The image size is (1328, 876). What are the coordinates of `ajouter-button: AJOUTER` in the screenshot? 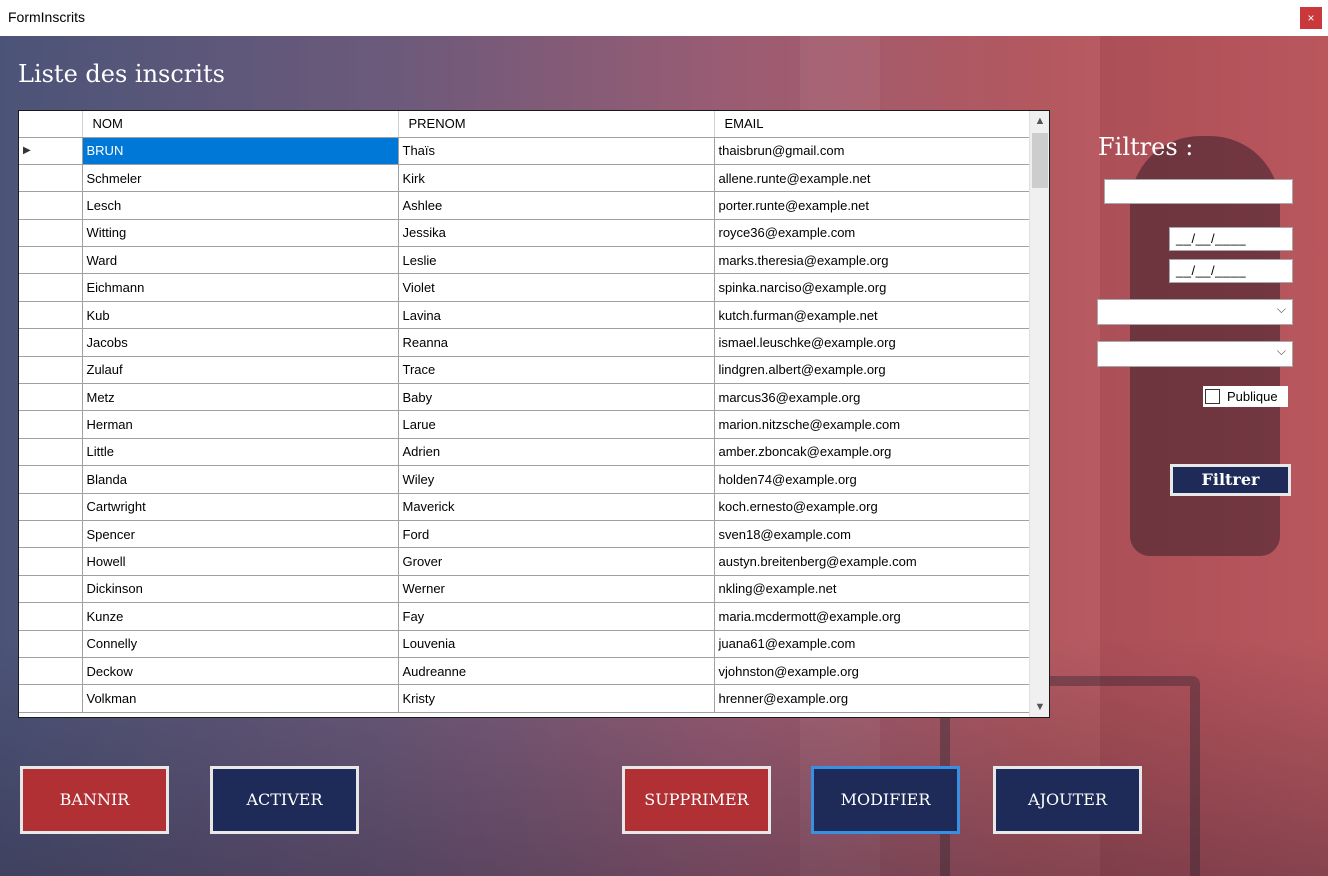 It's located at (1067, 800).